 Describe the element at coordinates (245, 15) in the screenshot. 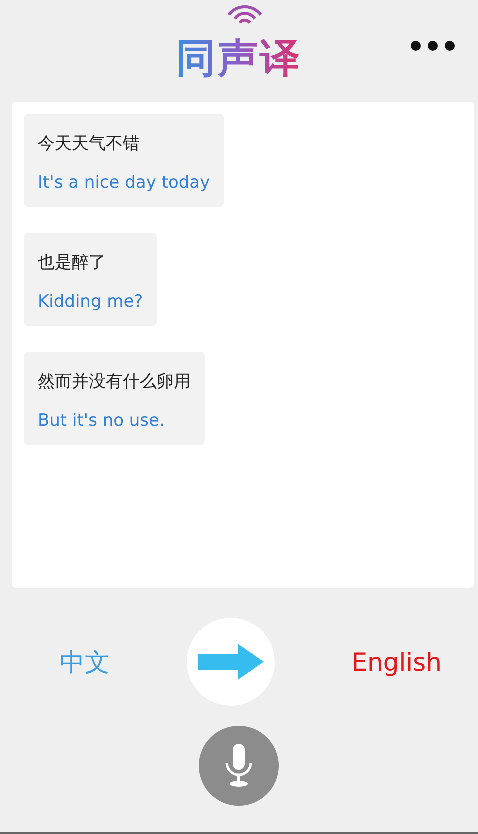

I see `signal-icon` at that location.